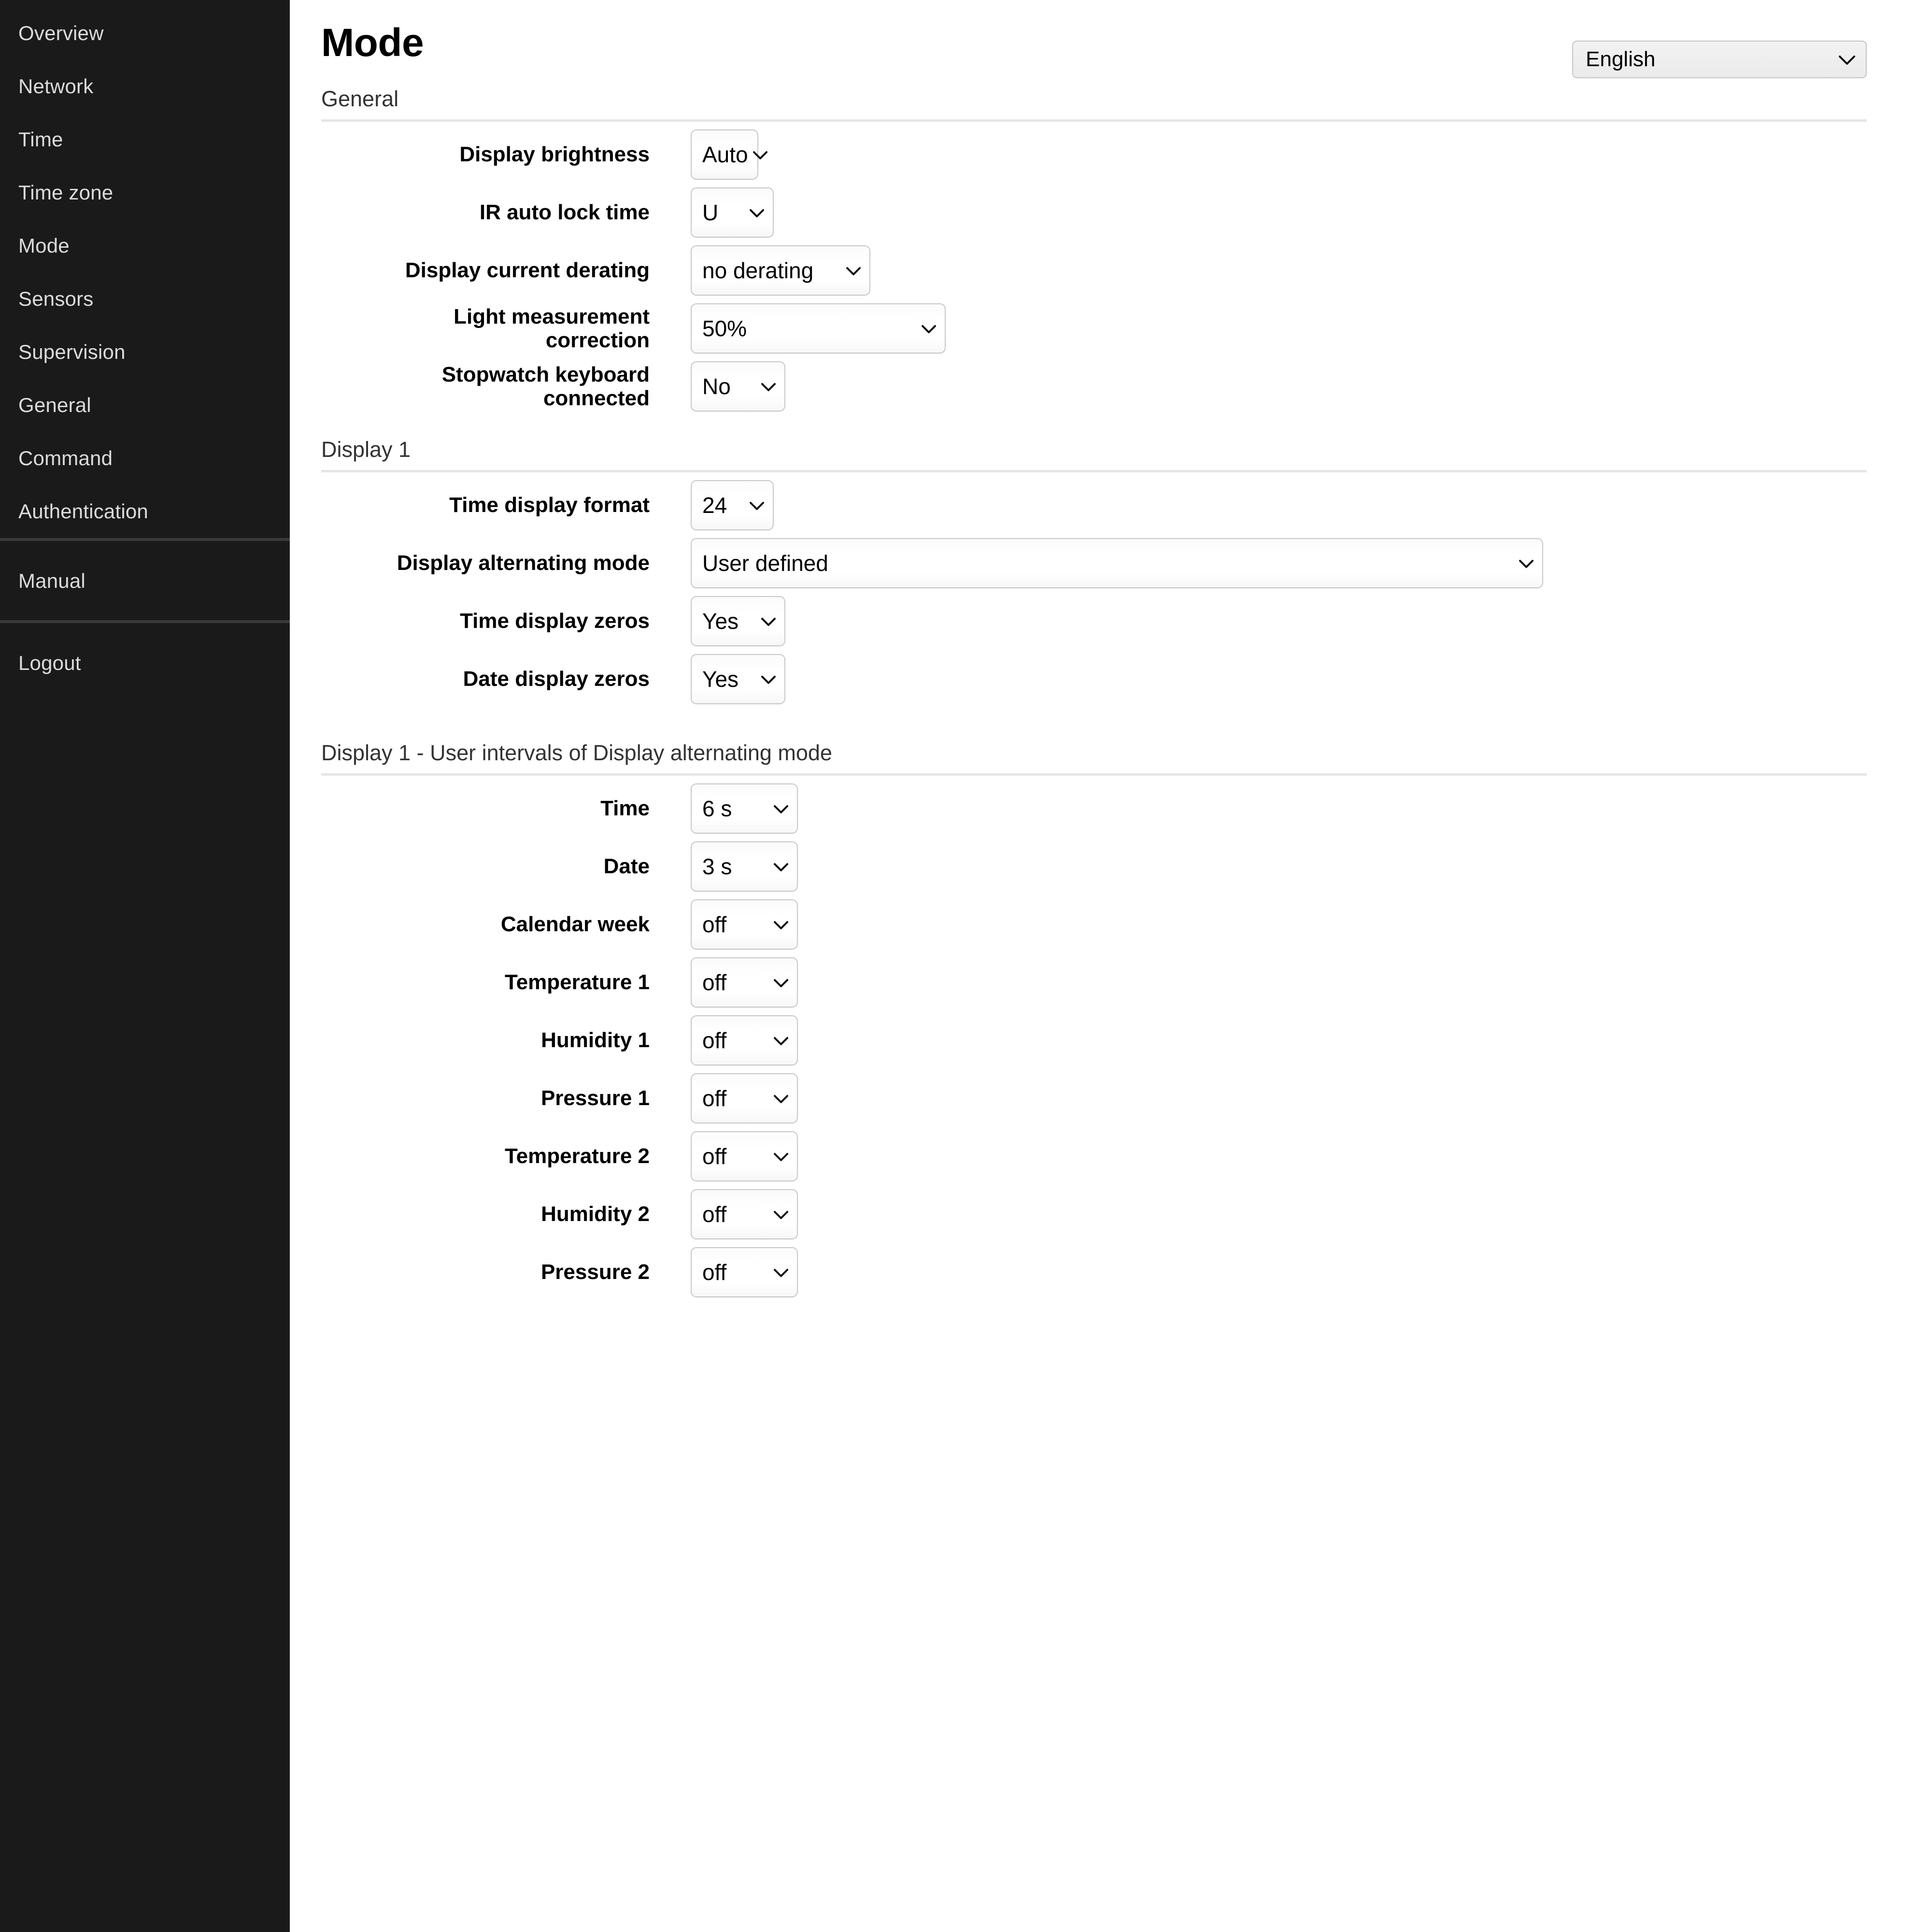 The height and width of the screenshot is (1932, 1932). What do you see at coordinates (577, 982) in the screenshot?
I see `field-label-temperature-1: Temperature 1` at bounding box center [577, 982].